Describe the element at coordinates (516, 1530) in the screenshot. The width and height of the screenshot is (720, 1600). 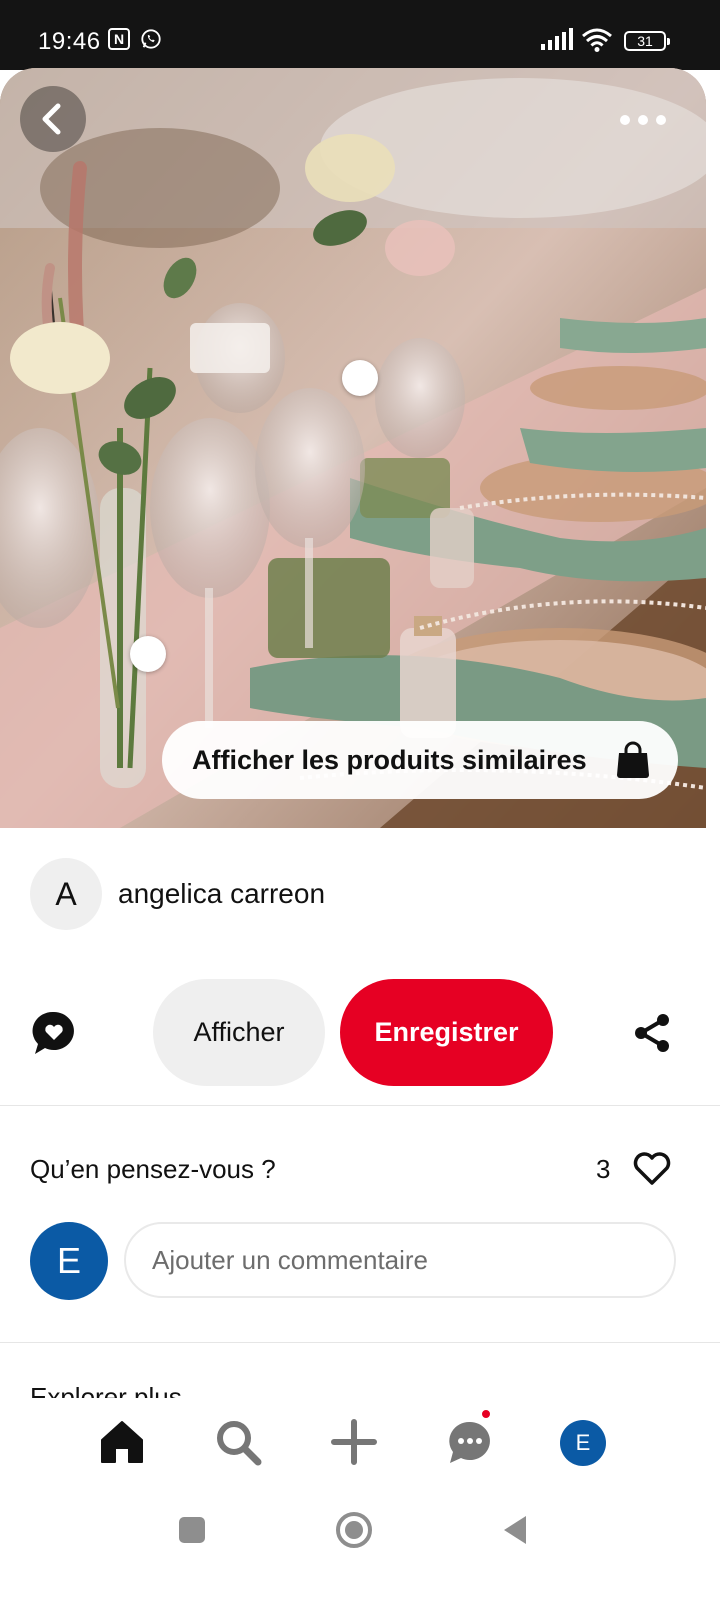
I see `back-triangle-icon` at that location.